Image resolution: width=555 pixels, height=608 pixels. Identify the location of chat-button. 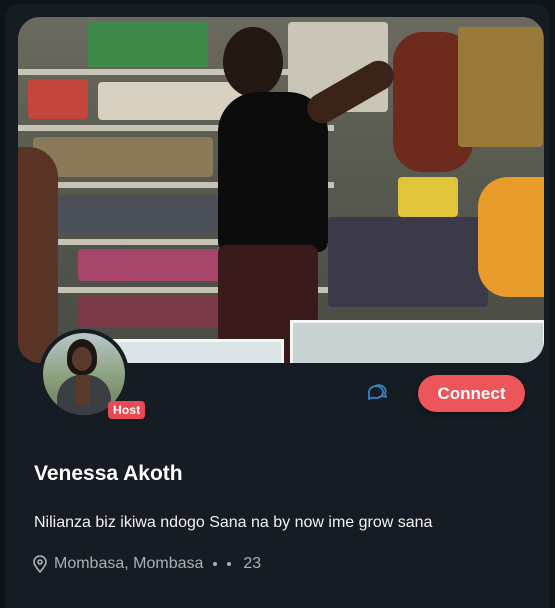
(377, 393).